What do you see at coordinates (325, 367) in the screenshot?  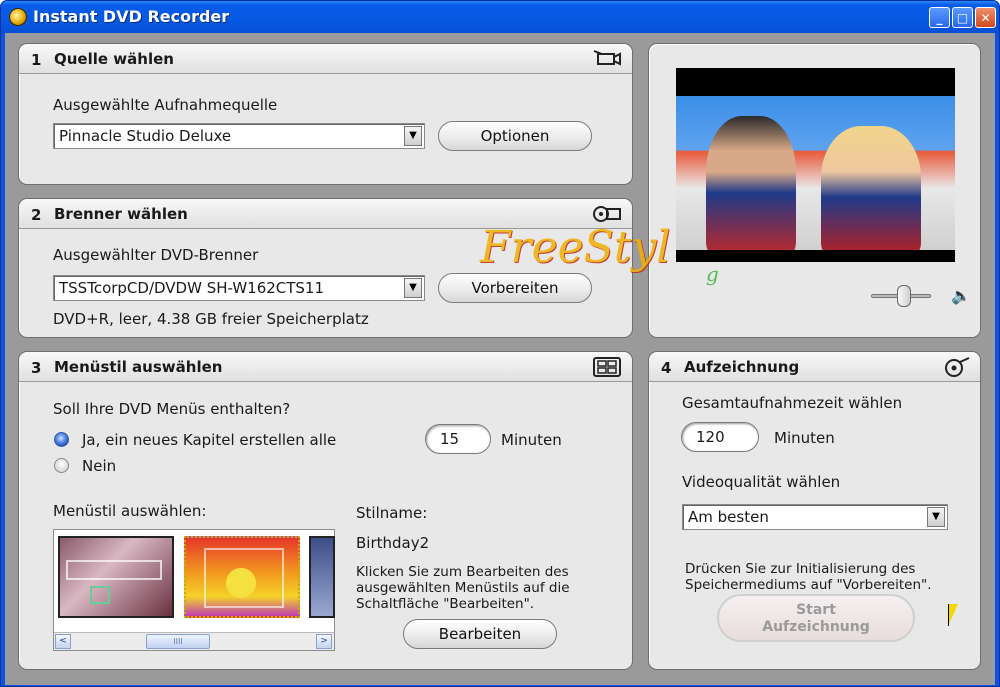 I see `panel-menu-style-header: 3 Menüstil auswählen` at bounding box center [325, 367].